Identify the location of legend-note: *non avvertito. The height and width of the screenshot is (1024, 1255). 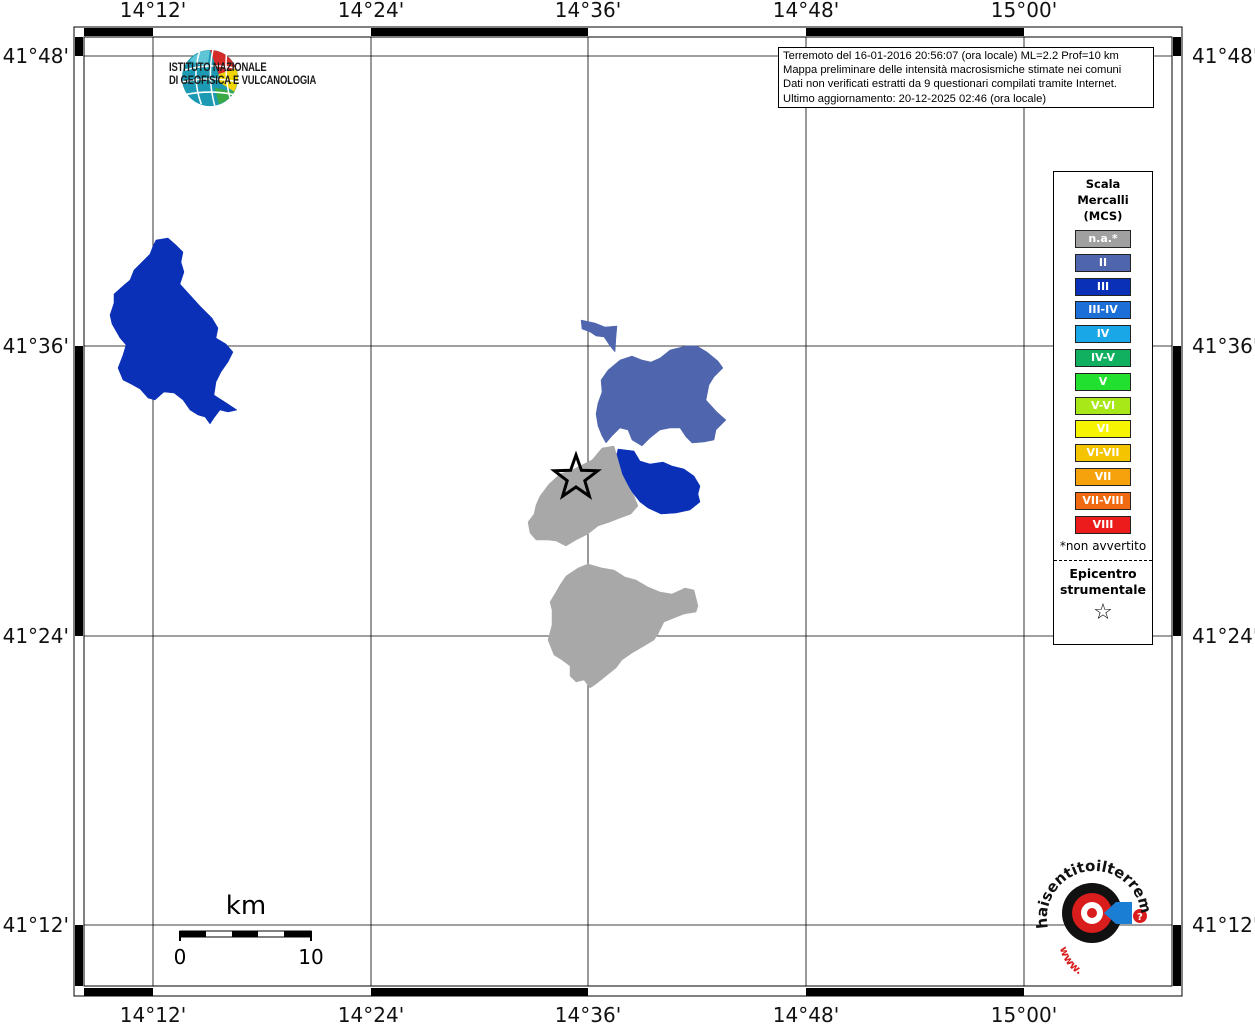
(1103, 546).